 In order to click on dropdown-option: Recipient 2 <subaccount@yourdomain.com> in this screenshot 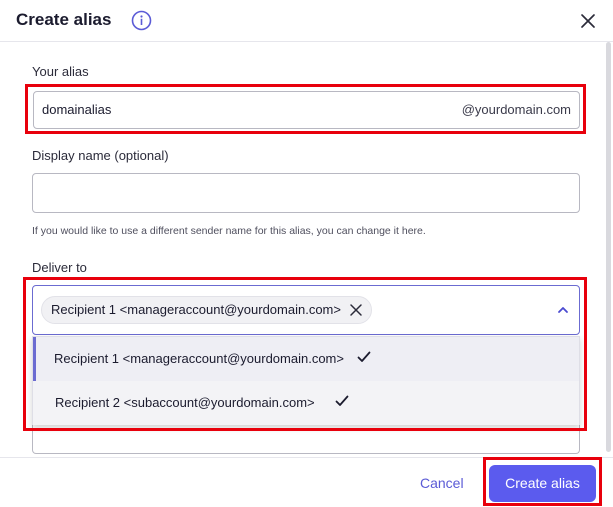, I will do `click(306, 403)`.